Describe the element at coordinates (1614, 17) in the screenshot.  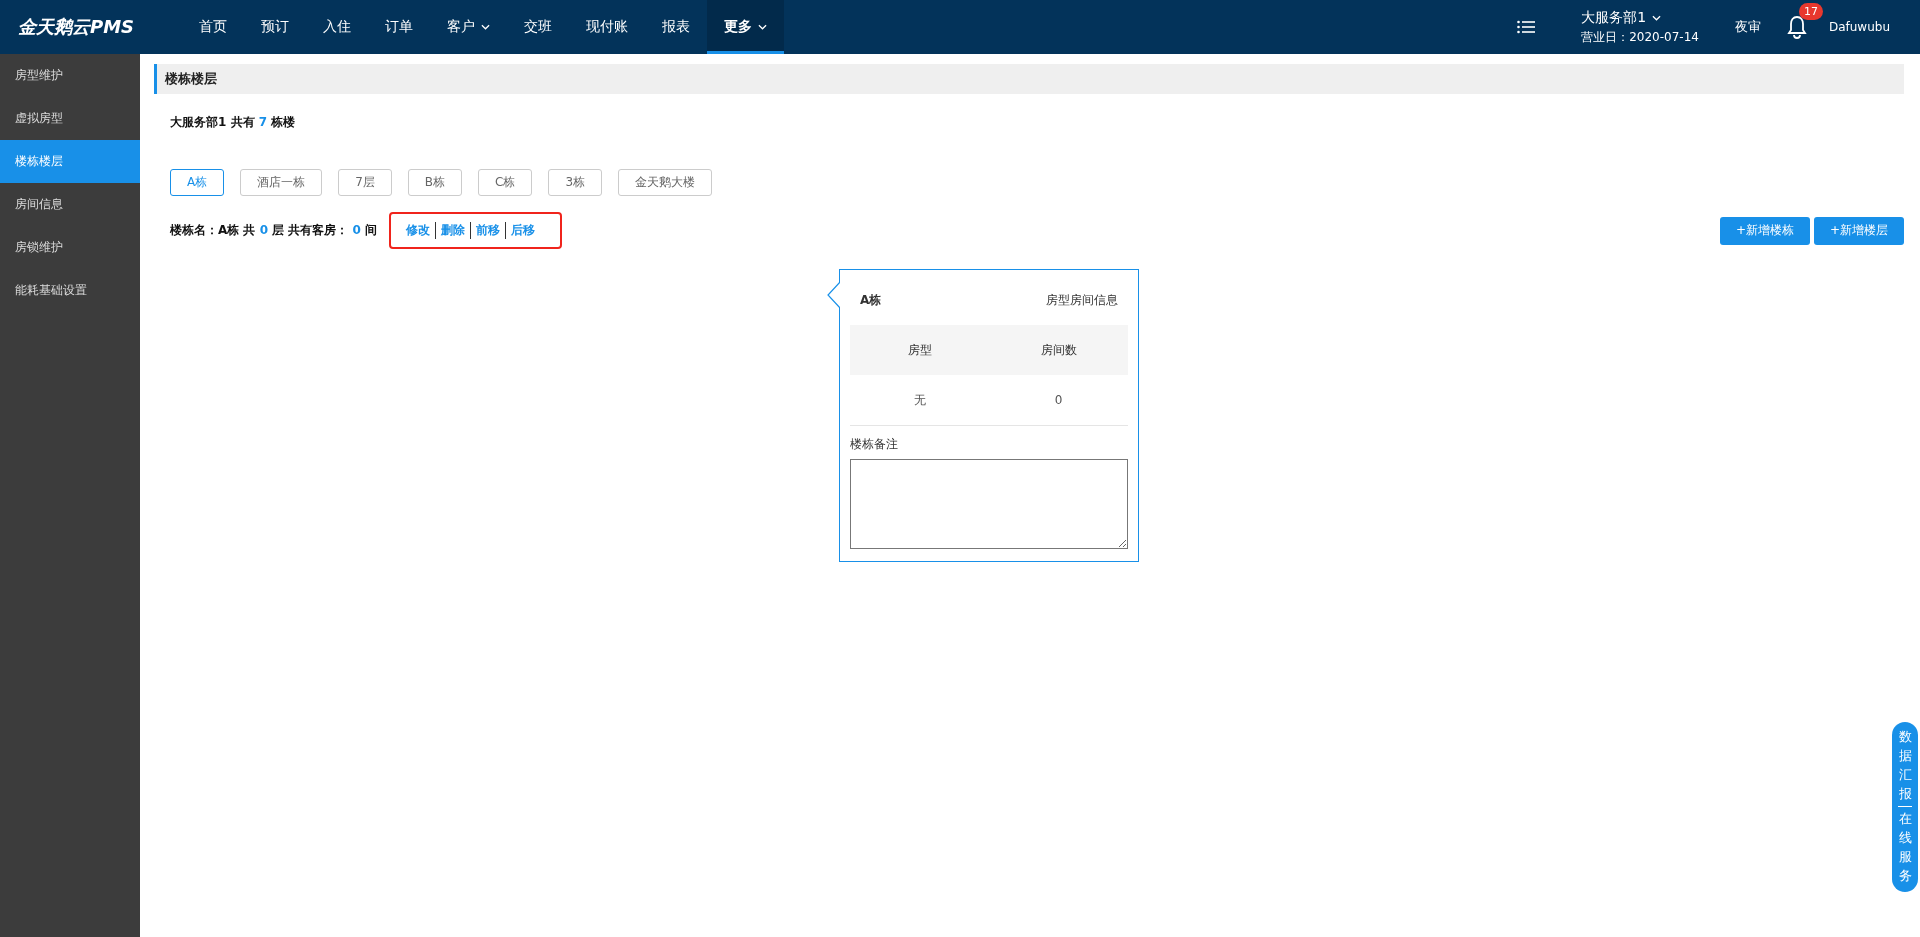
I see `store-selector: 大服务部1` at that location.